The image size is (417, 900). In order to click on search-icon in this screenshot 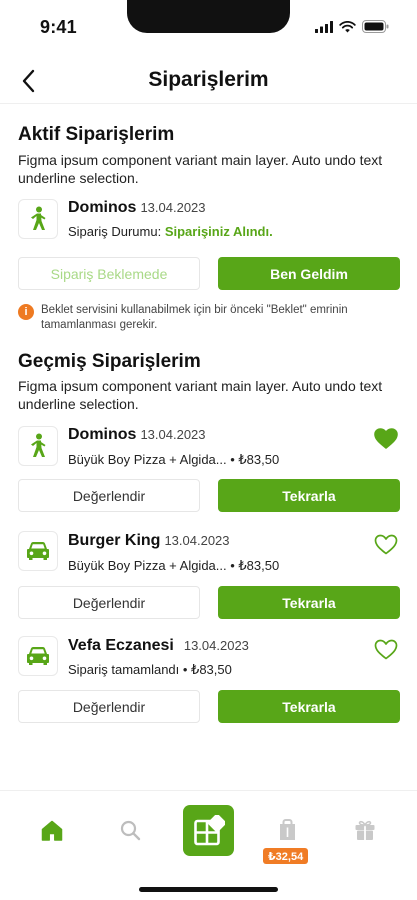, I will do `click(130, 830)`.